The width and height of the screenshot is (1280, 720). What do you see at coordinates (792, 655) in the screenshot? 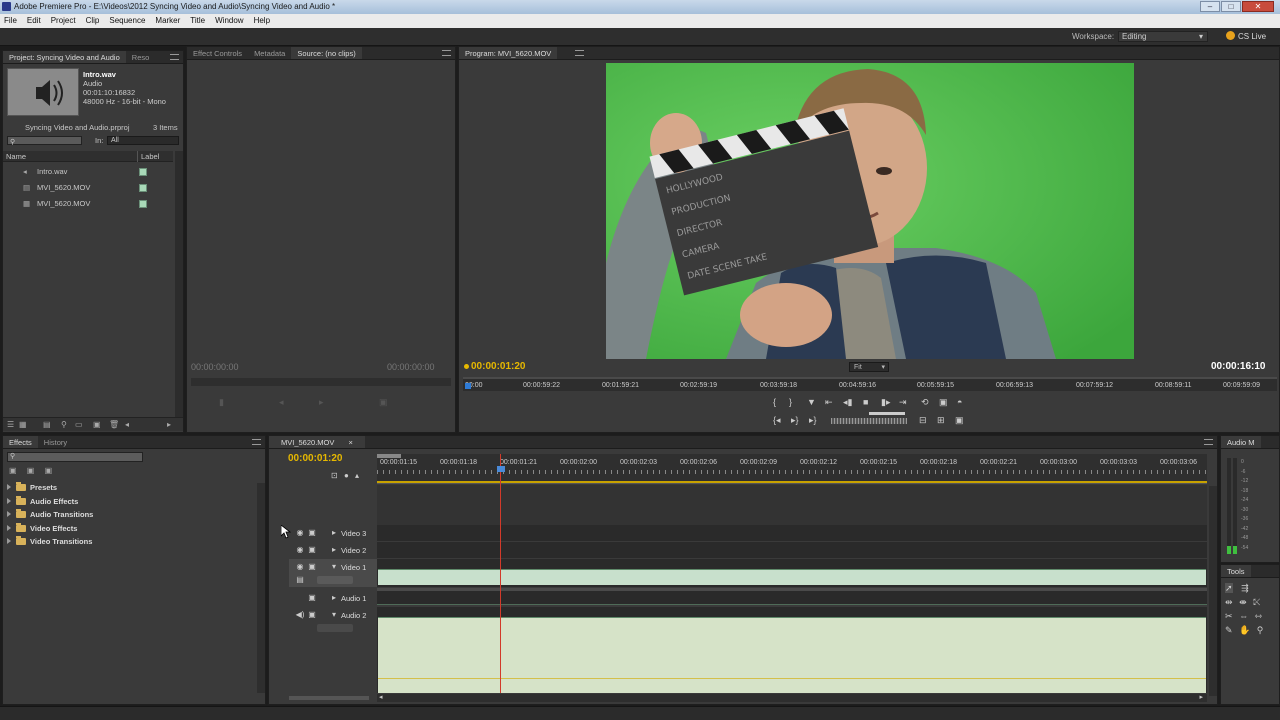
I see `audio-clip` at bounding box center [792, 655].